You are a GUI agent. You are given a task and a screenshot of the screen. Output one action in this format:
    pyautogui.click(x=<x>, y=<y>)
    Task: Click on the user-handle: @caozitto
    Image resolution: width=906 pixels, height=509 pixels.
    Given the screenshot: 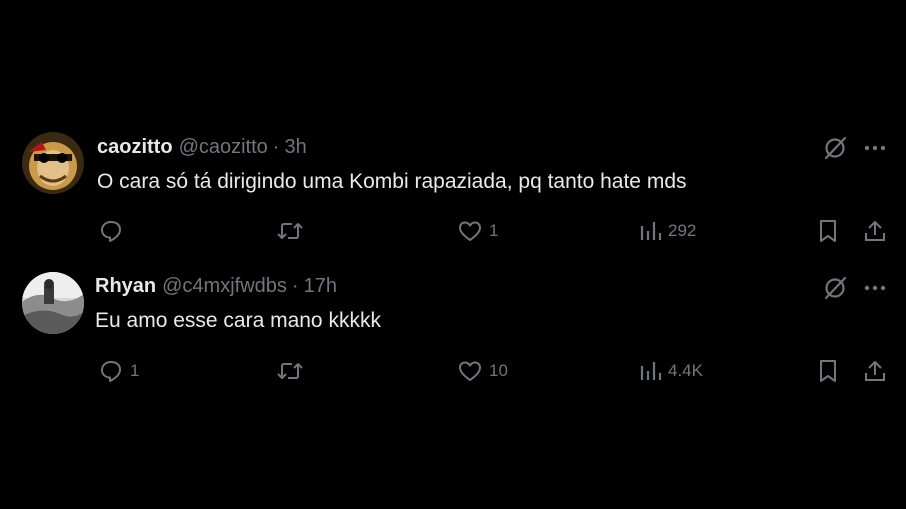 What is the action you would take?
    pyautogui.click(x=223, y=147)
    